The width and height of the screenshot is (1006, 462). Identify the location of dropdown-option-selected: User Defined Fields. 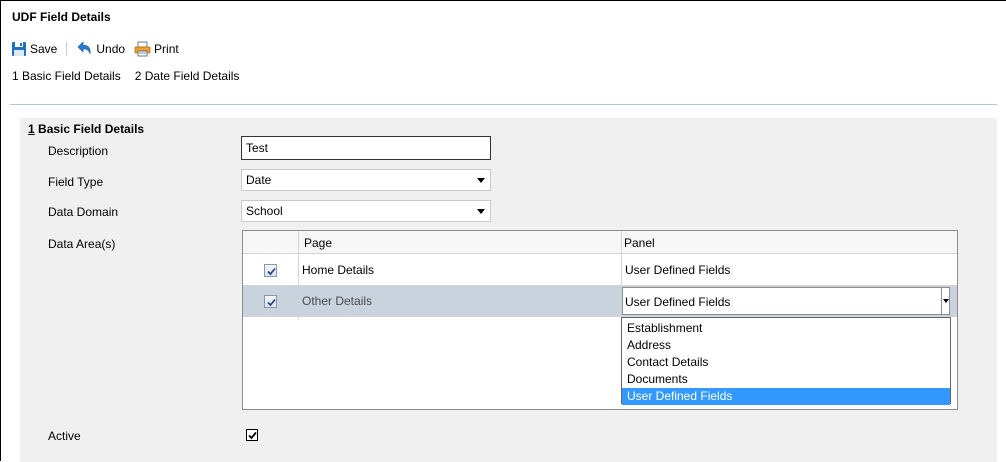
(786, 396).